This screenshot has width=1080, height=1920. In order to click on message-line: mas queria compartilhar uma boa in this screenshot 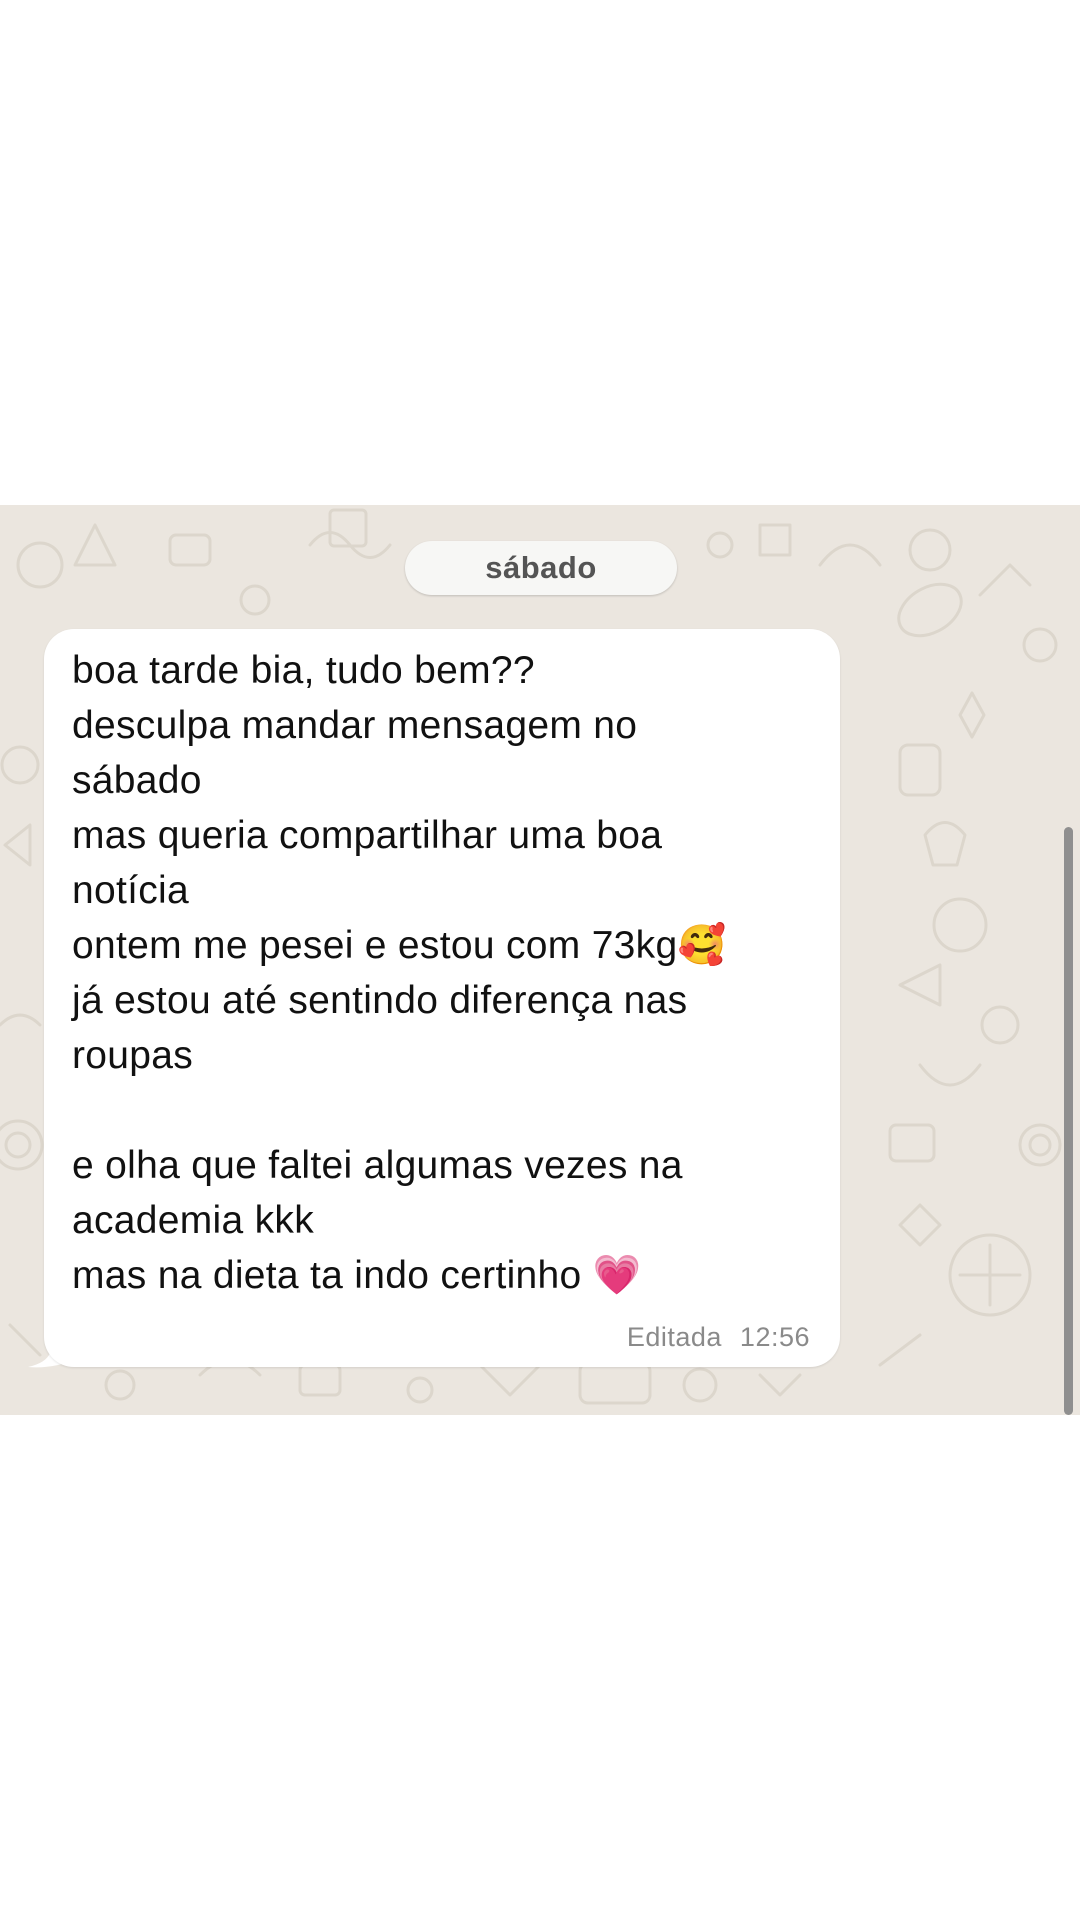, I will do `click(367, 835)`.